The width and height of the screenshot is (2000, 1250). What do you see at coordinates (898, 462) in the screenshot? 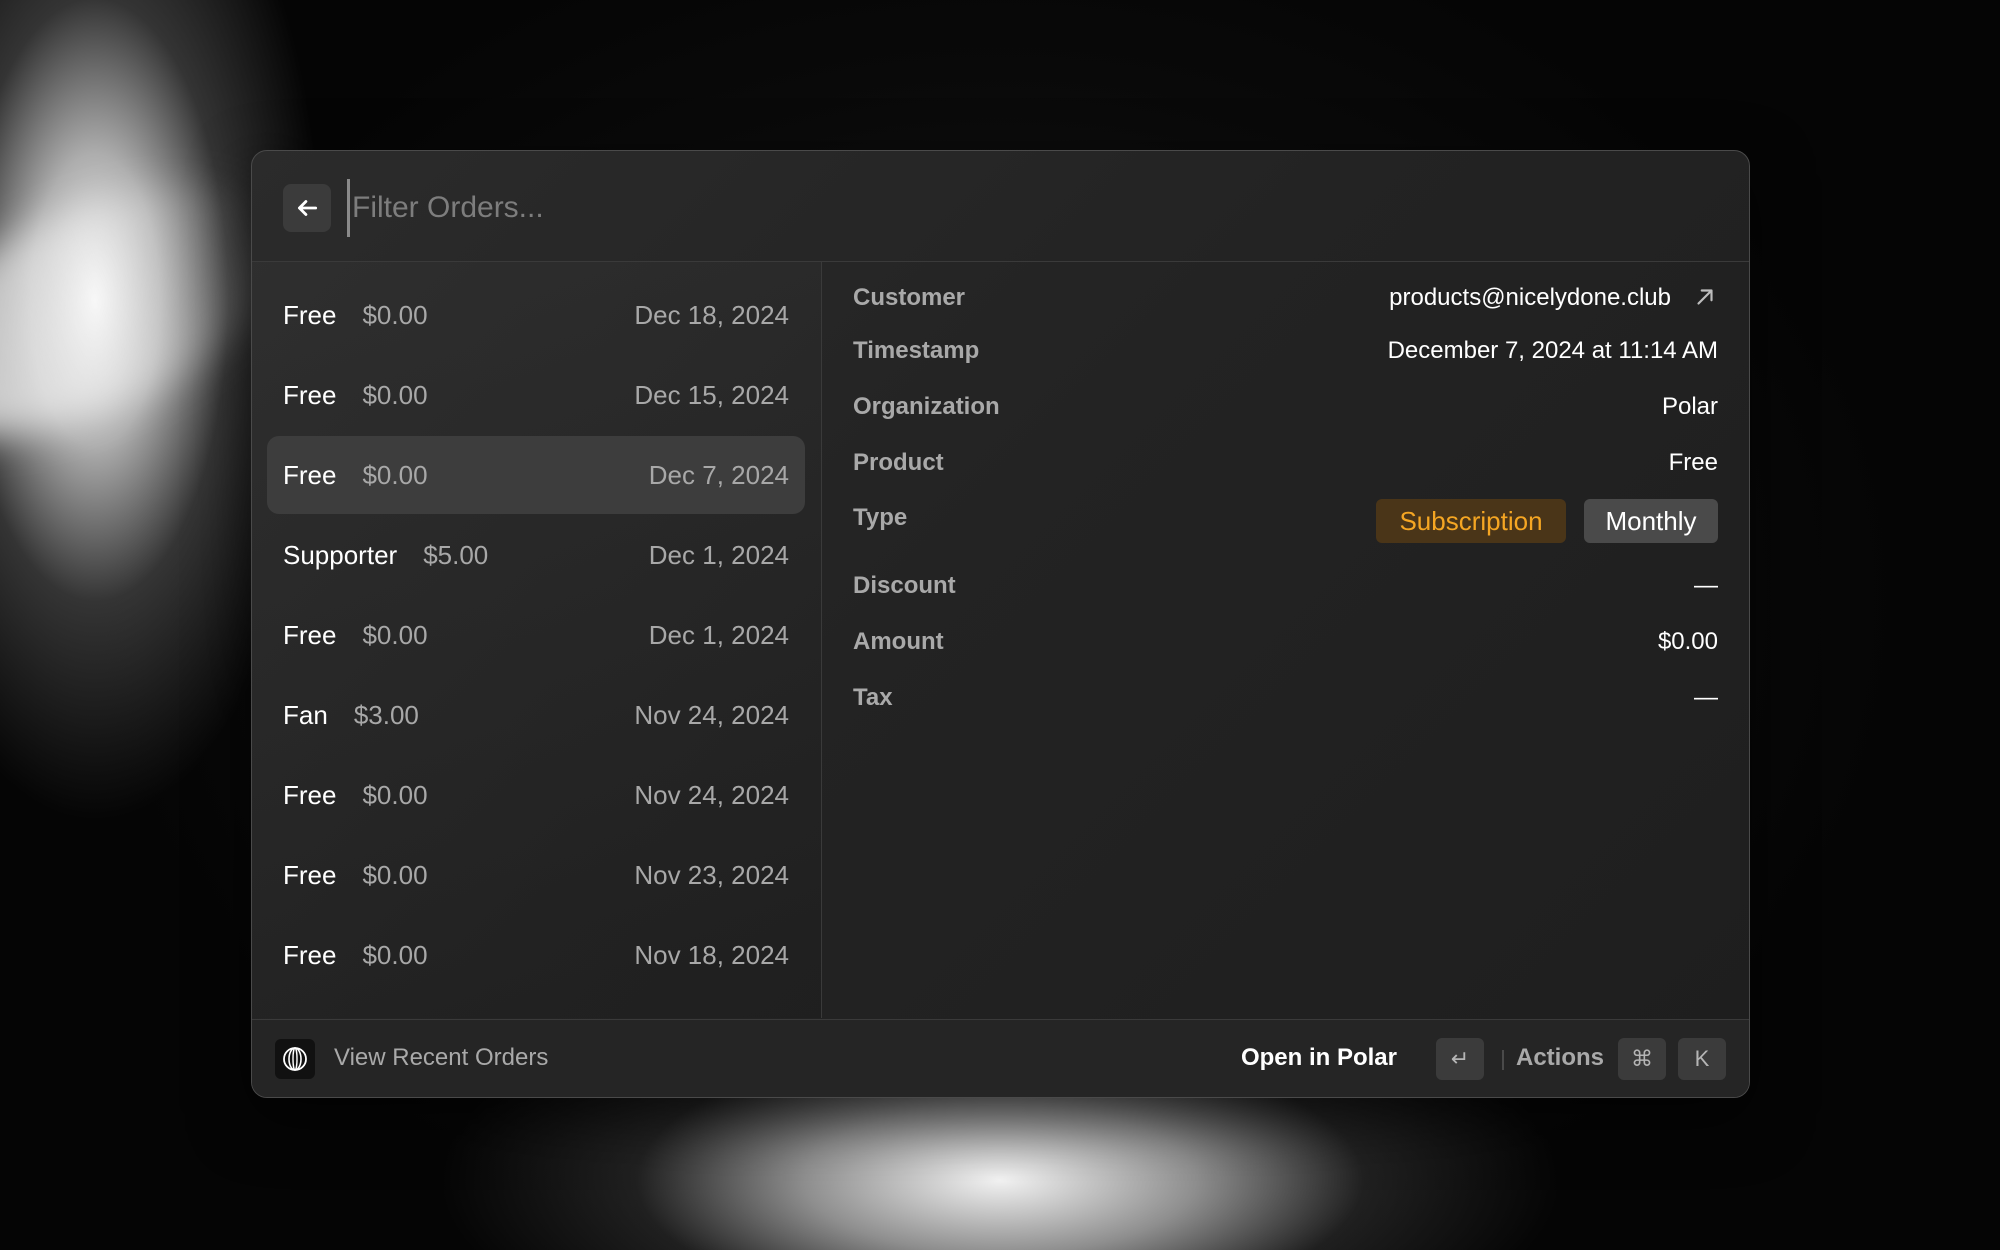
I see `product-label: Product` at bounding box center [898, 462].